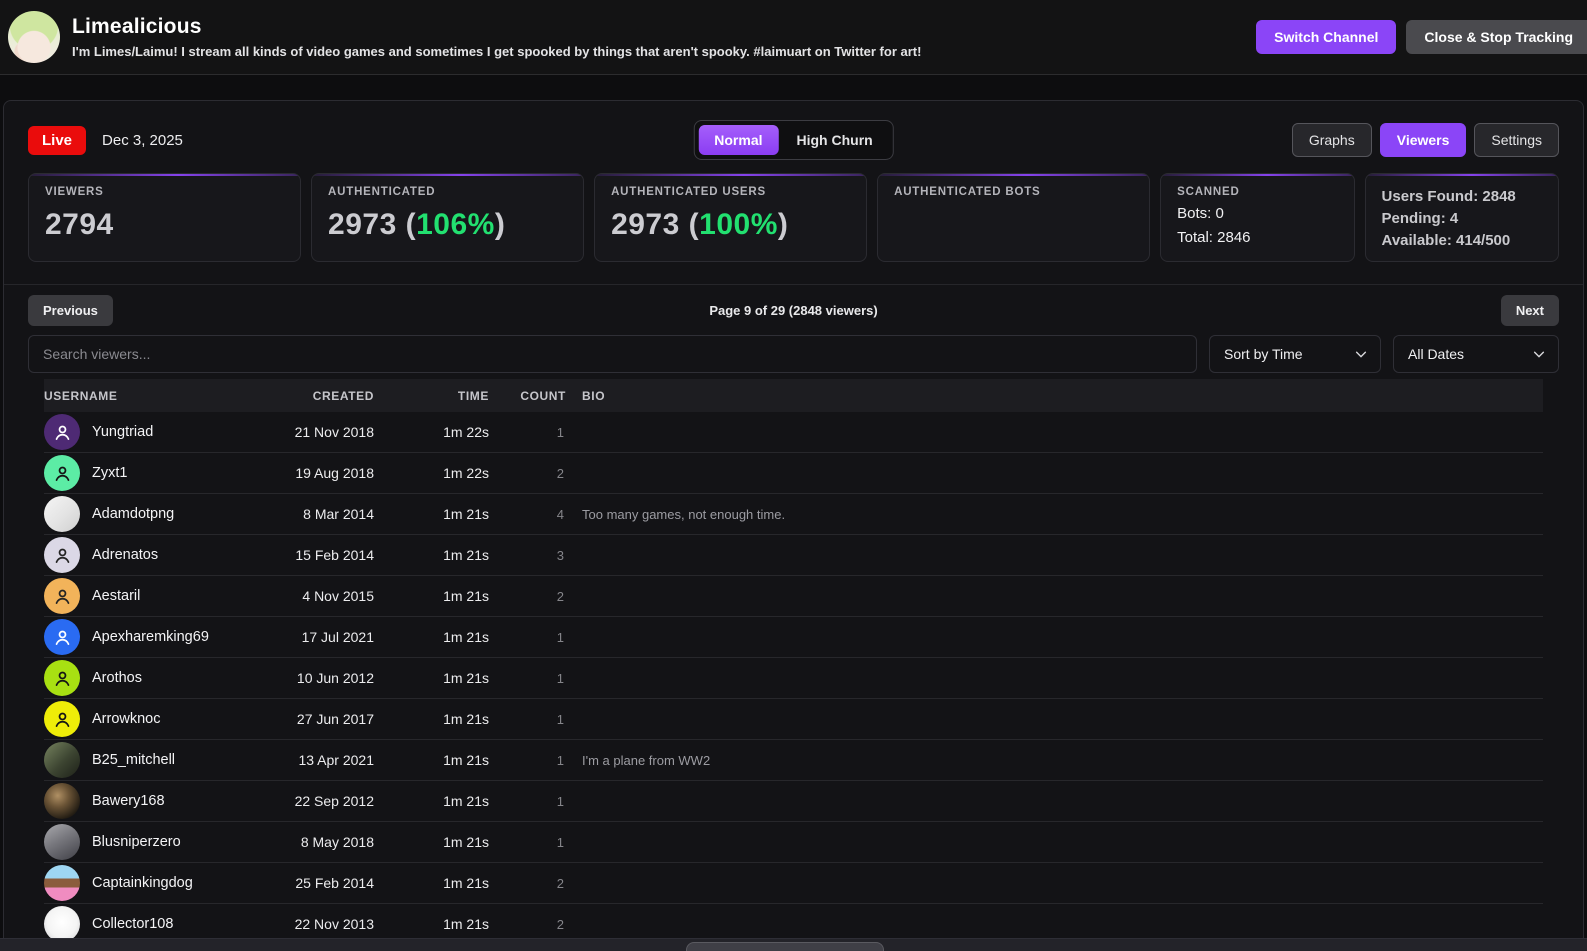 The image size is (1587, 951). I want to click on header-time: TIME, so click(473, 395).